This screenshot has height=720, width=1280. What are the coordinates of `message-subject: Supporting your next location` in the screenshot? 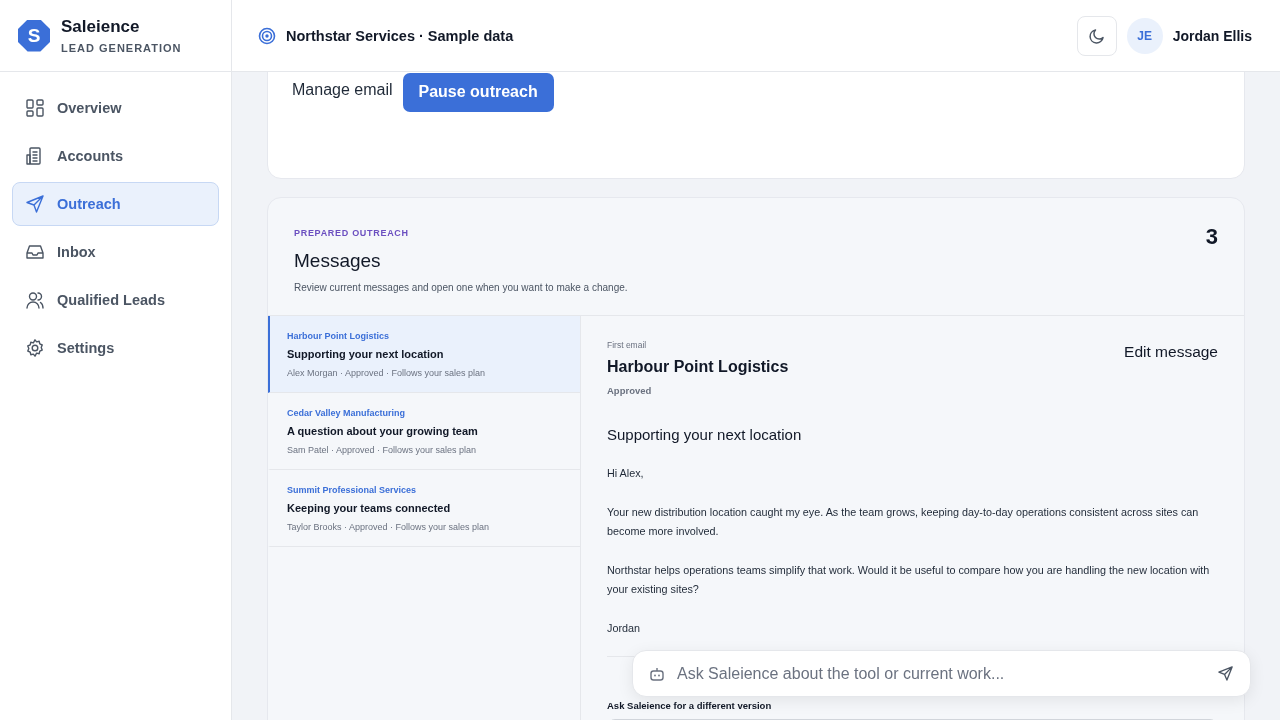 It's located at (366, 354).